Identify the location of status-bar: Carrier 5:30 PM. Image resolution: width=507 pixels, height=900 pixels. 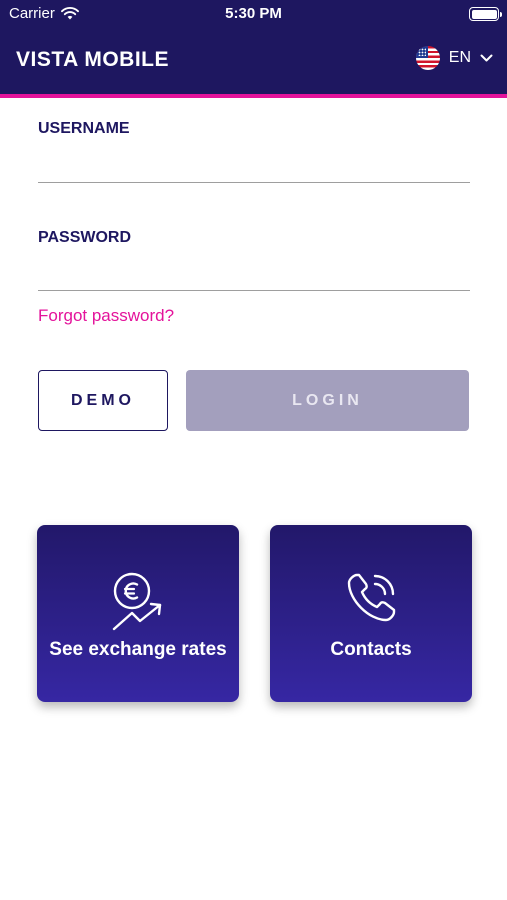
(253, 14).